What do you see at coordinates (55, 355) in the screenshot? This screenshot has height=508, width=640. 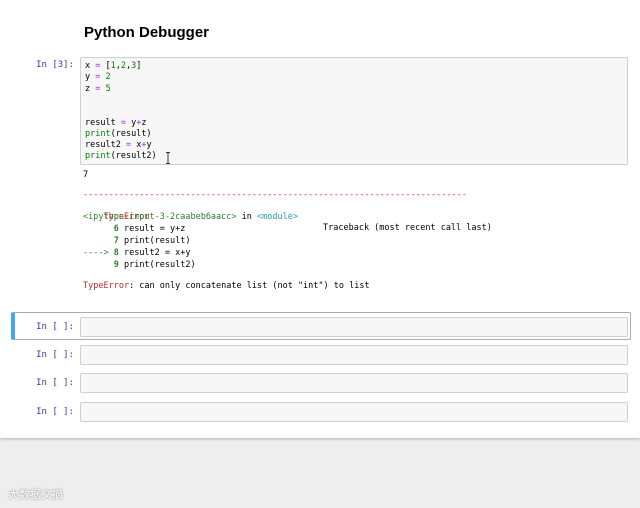 I see `empty-cell-2-prompt: In [ ]:` at bounding box center [55, 355].